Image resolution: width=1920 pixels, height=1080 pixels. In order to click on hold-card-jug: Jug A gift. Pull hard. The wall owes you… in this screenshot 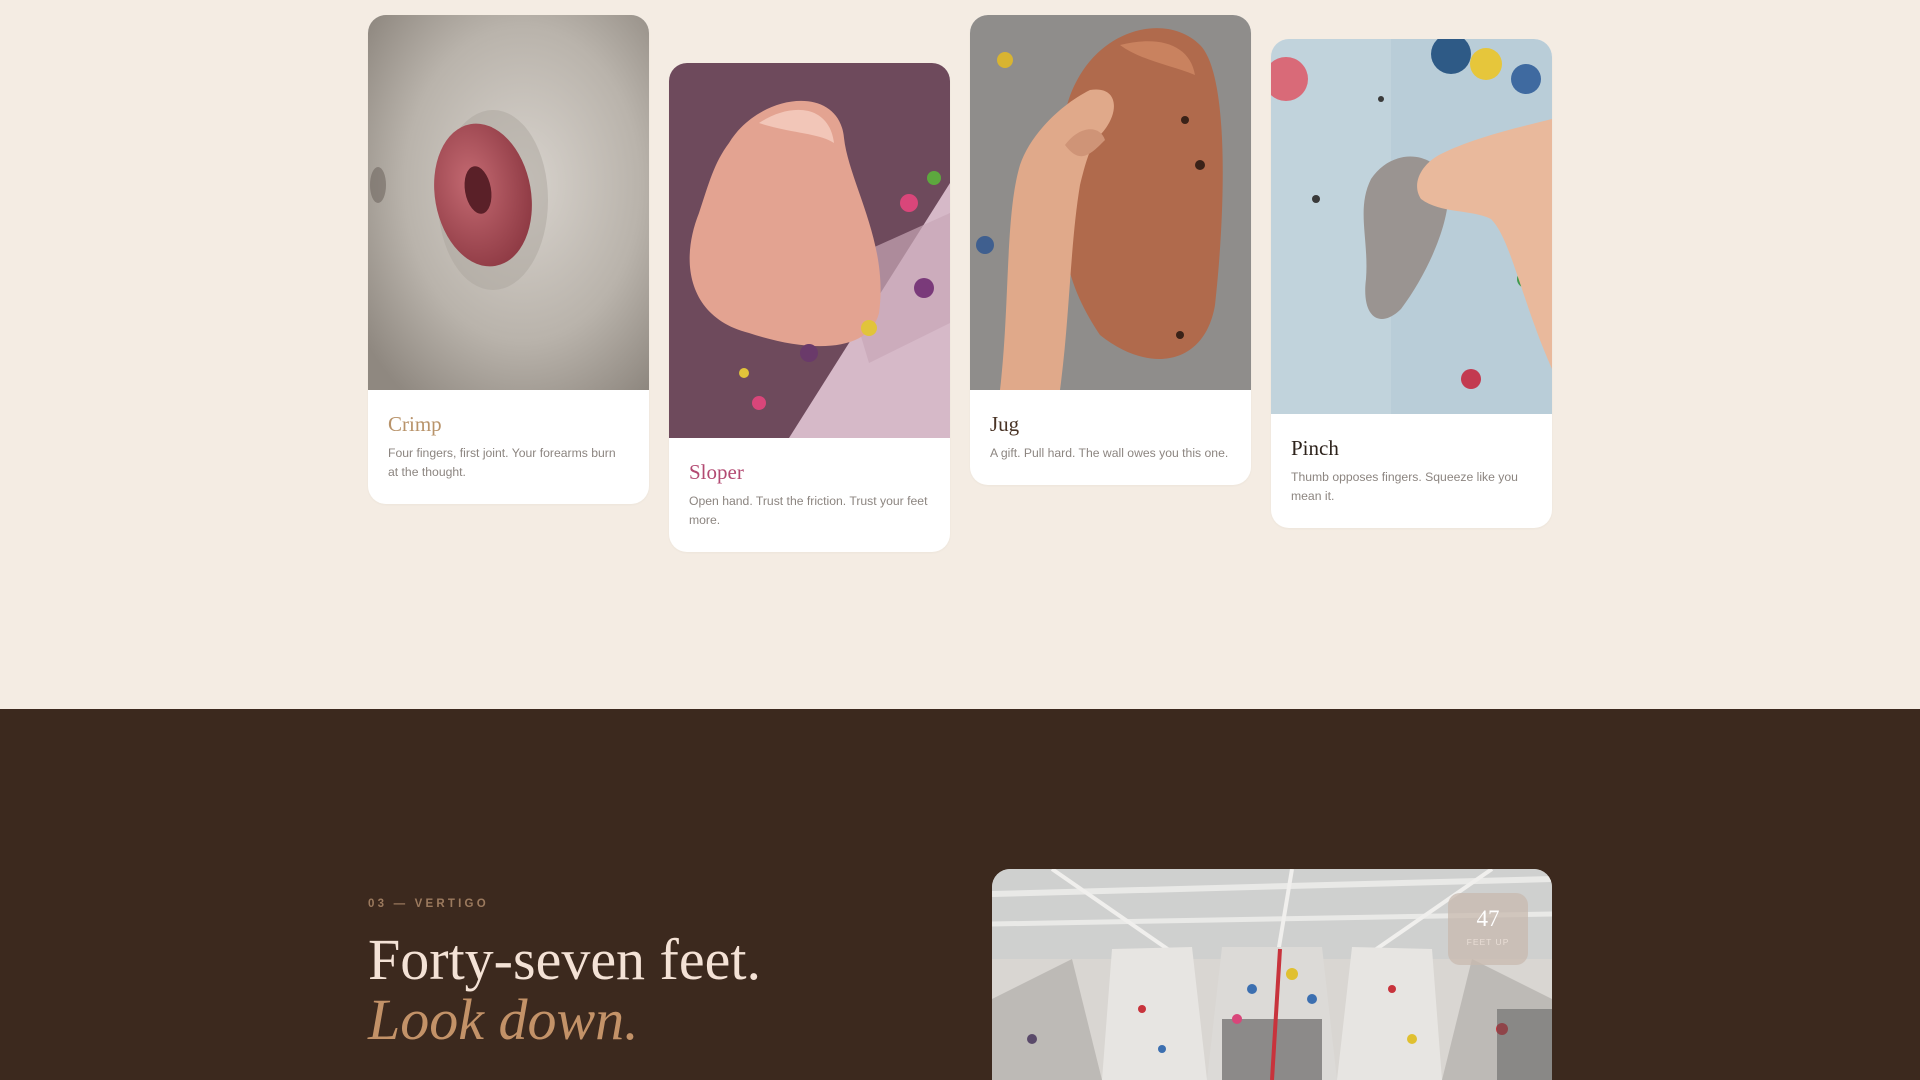, I will do `click(1110, 250)`.